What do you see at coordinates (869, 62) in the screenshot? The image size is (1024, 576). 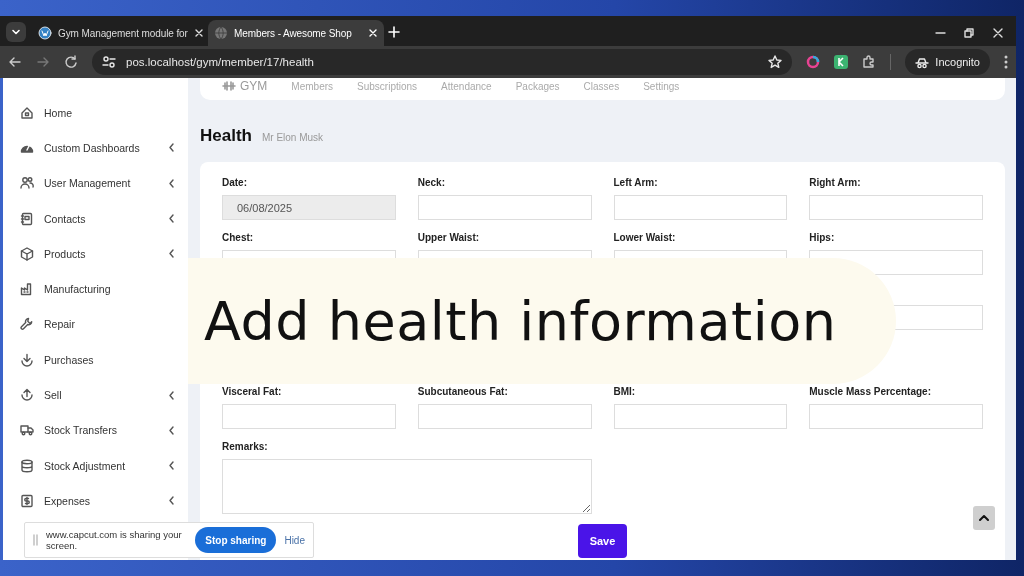 I see `puzzle-icon` at bounding box center [869, 62].